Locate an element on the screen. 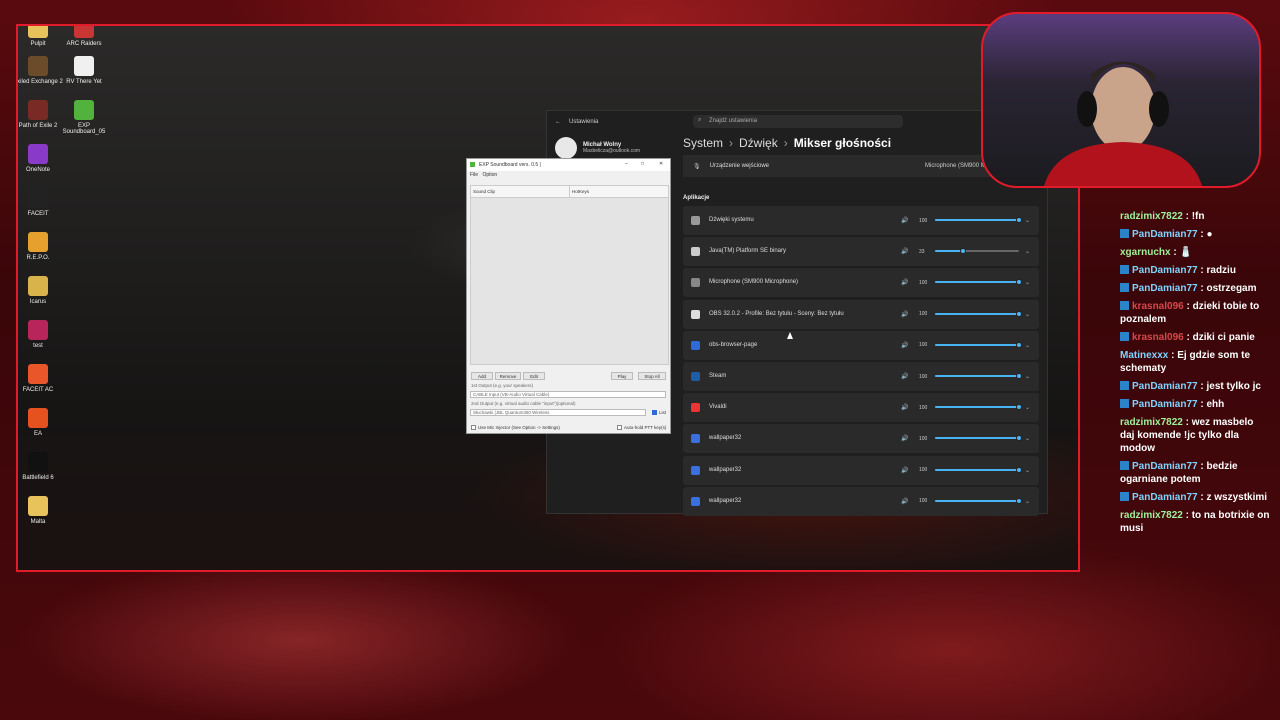  desktop-icon: FACEIT is located at coordinates (40, 202).